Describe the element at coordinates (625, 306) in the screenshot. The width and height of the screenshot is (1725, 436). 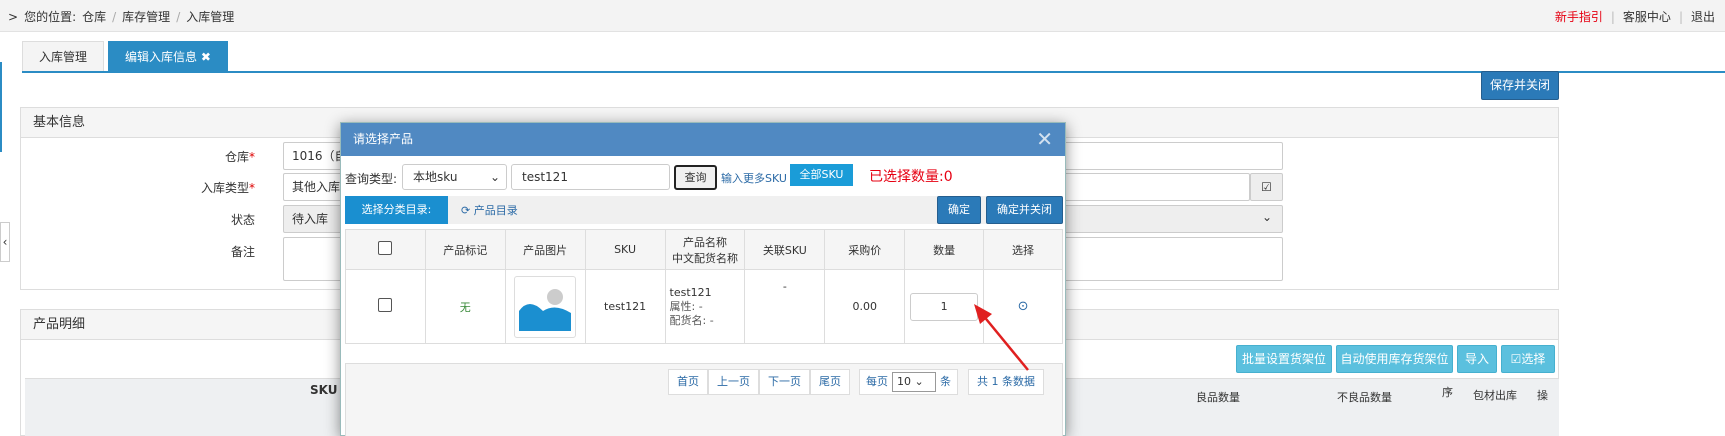
I see `row-sku: test121` at that location.